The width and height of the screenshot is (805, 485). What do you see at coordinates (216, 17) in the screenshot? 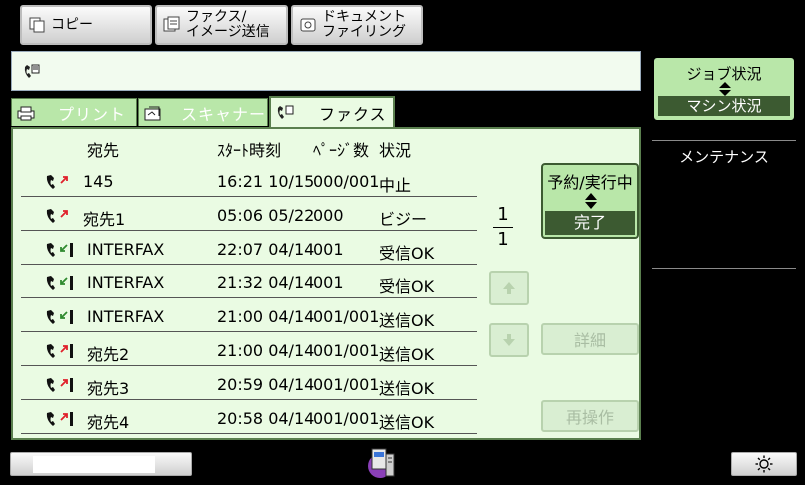
I see `fax-send-label-1: ファクス/` at bounding box center [216, 17].